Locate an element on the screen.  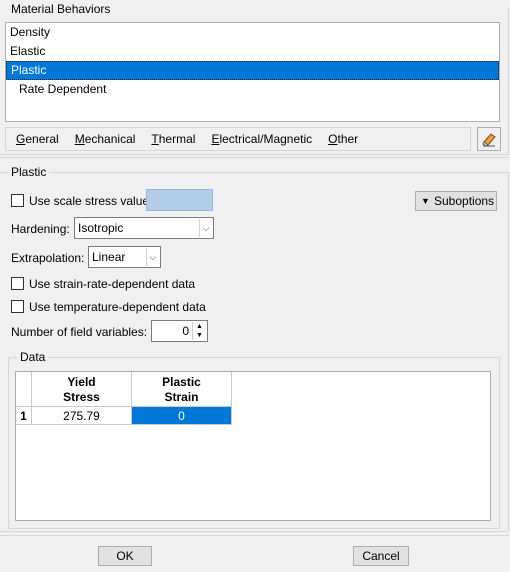
extrapolation-label: Extrapolation: is located at coordinates (48, 258).